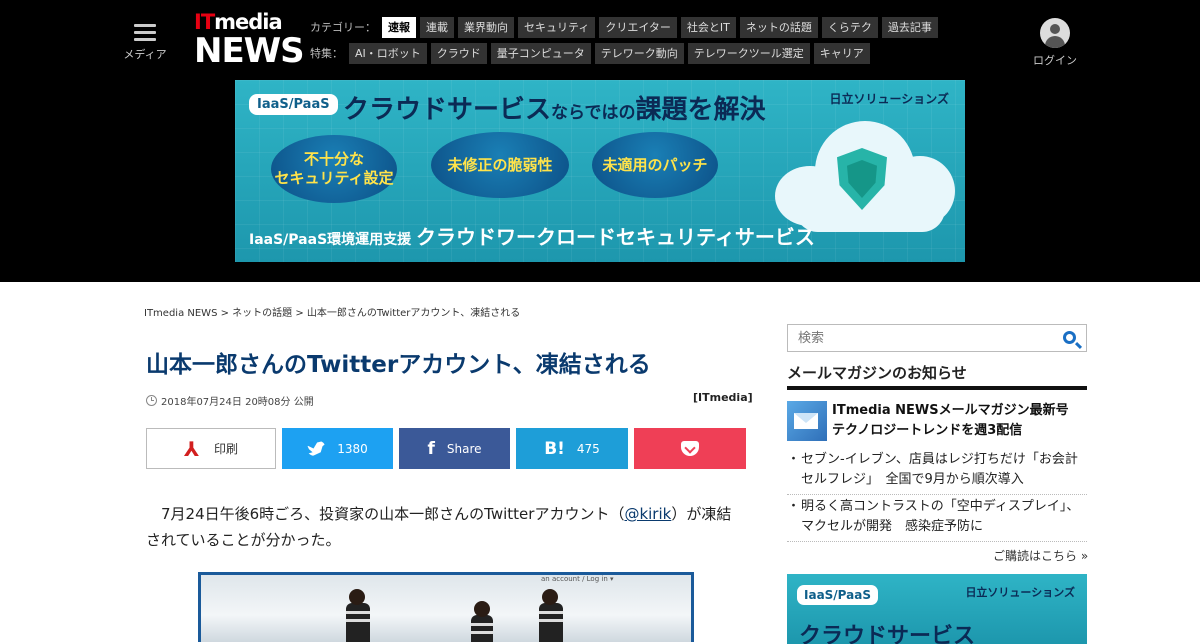  Describe the element at coordinates (446, 607) in the screenshot. I see `article-photo: an account / Log in ▾` at that location.